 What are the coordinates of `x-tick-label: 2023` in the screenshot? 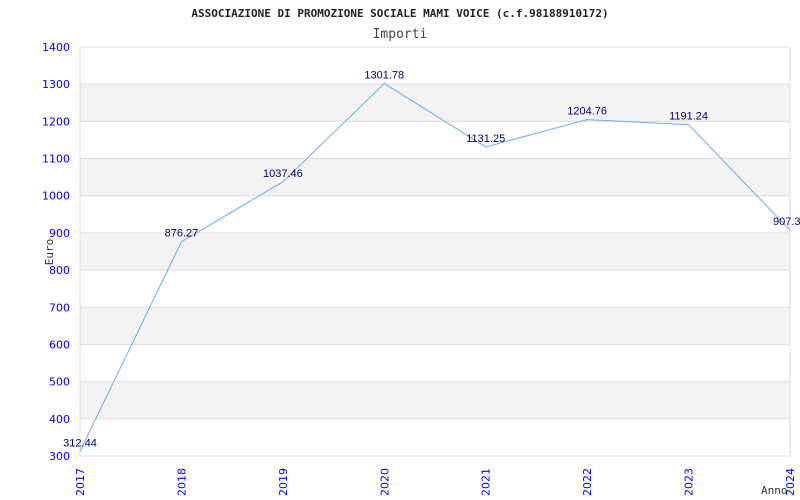 It's located at (689, 482).